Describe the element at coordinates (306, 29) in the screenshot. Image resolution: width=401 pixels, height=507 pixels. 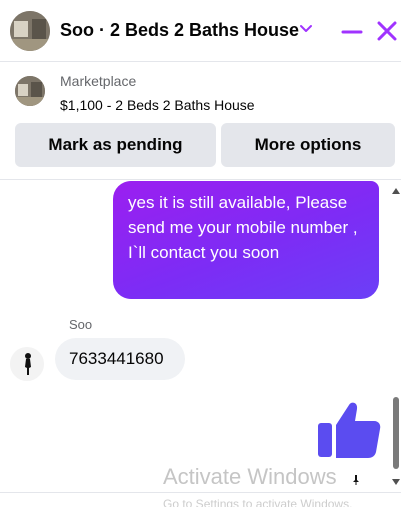
I see `chevron-down-icon` at that location.